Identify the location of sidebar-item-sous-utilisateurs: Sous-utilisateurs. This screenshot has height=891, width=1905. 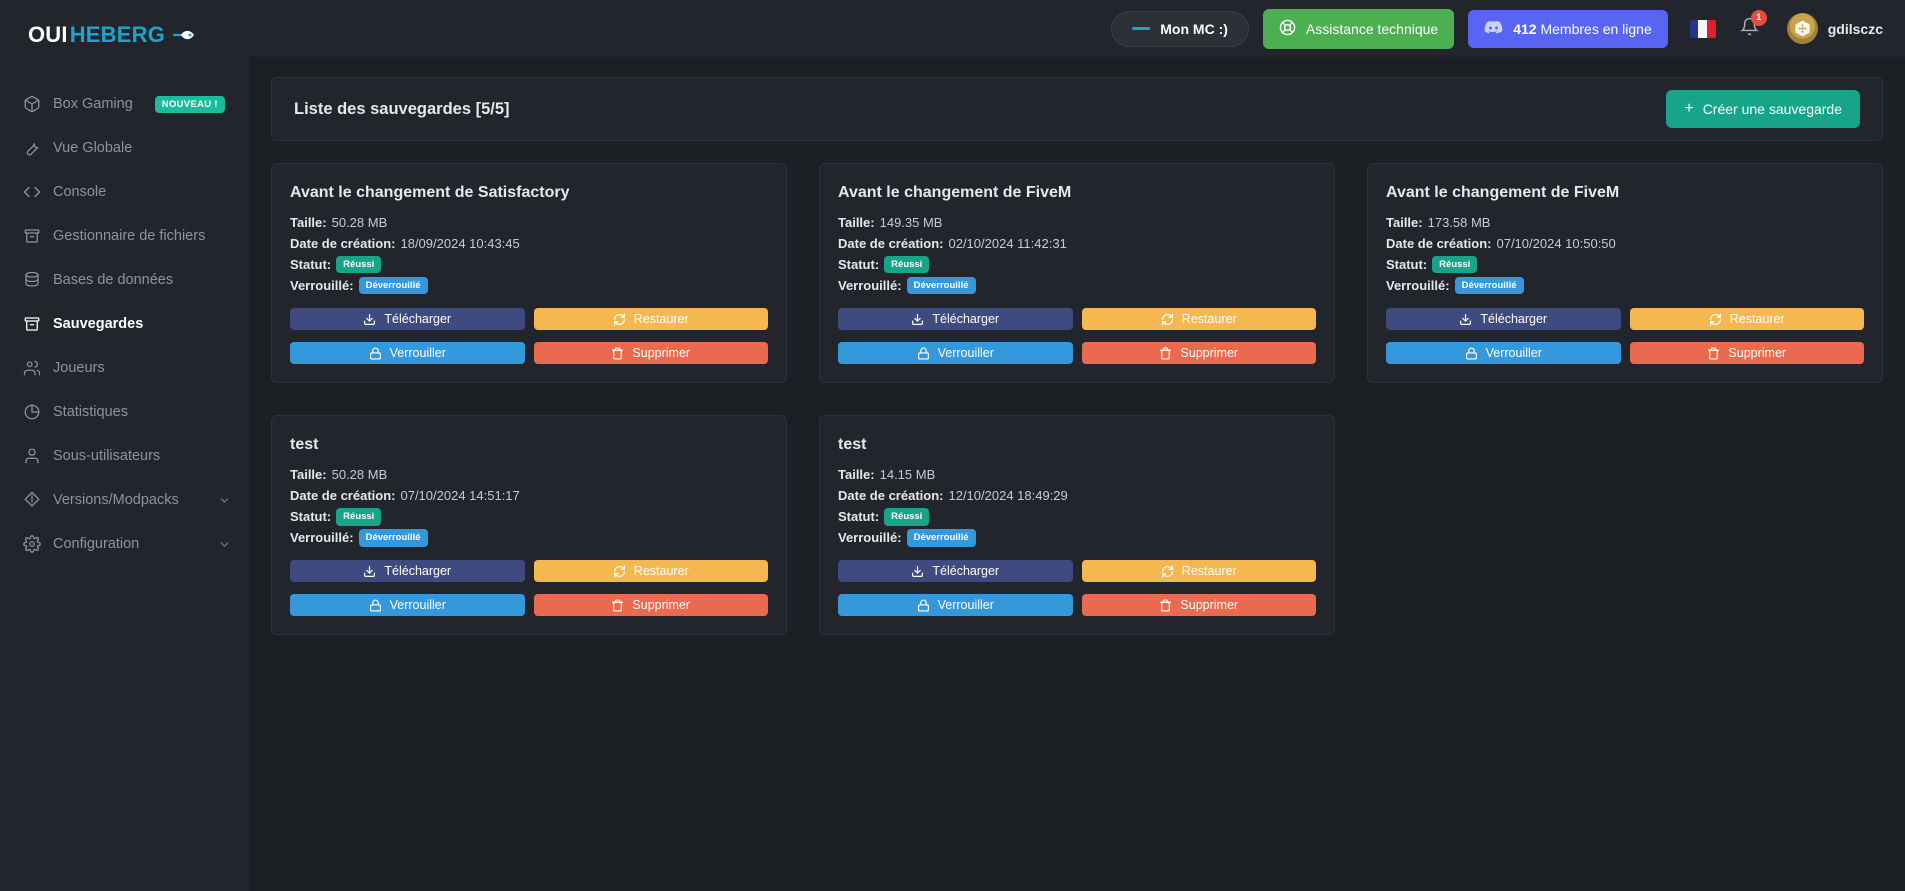
(124, 456).